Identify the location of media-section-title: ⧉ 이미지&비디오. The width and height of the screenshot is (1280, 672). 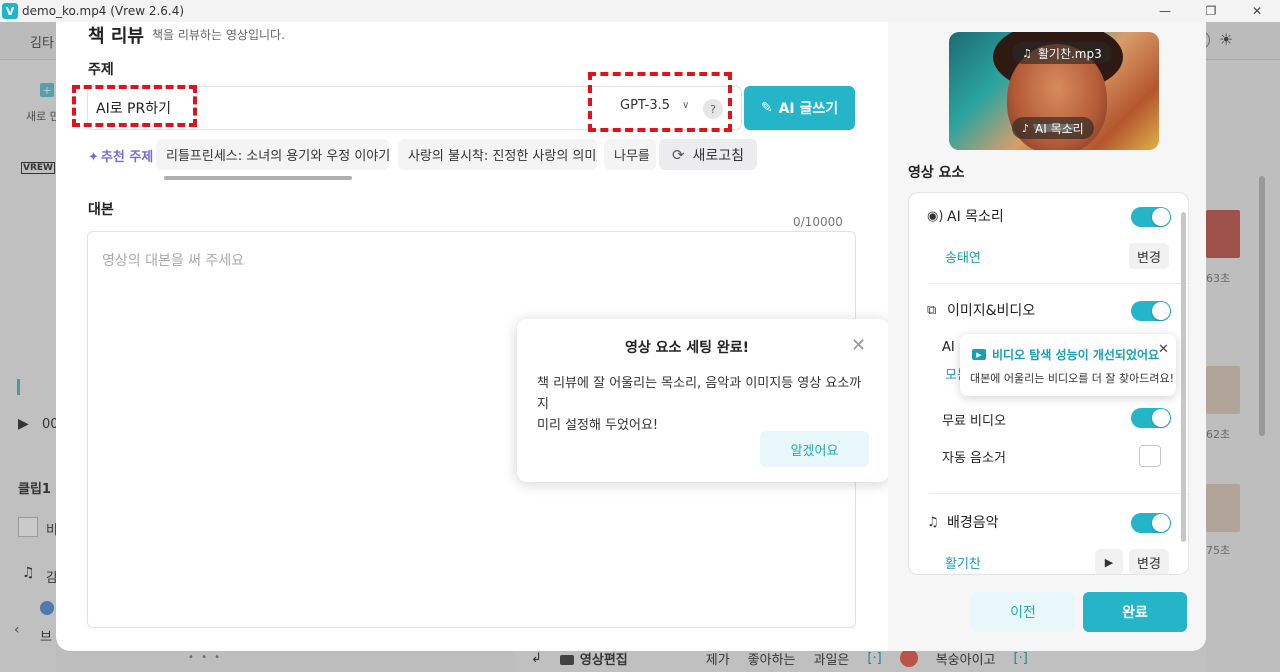
(981, 311).